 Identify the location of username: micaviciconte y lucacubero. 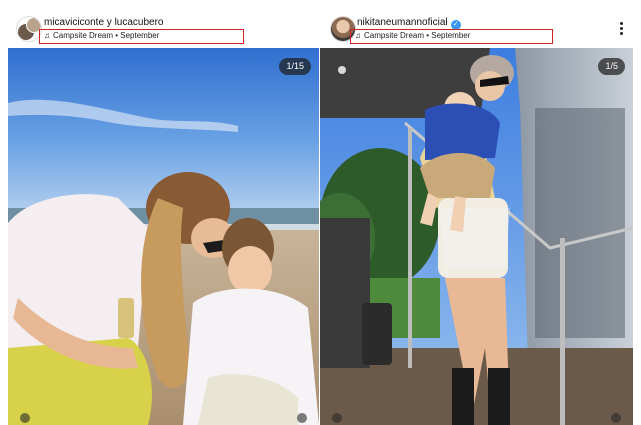
(104, 22).